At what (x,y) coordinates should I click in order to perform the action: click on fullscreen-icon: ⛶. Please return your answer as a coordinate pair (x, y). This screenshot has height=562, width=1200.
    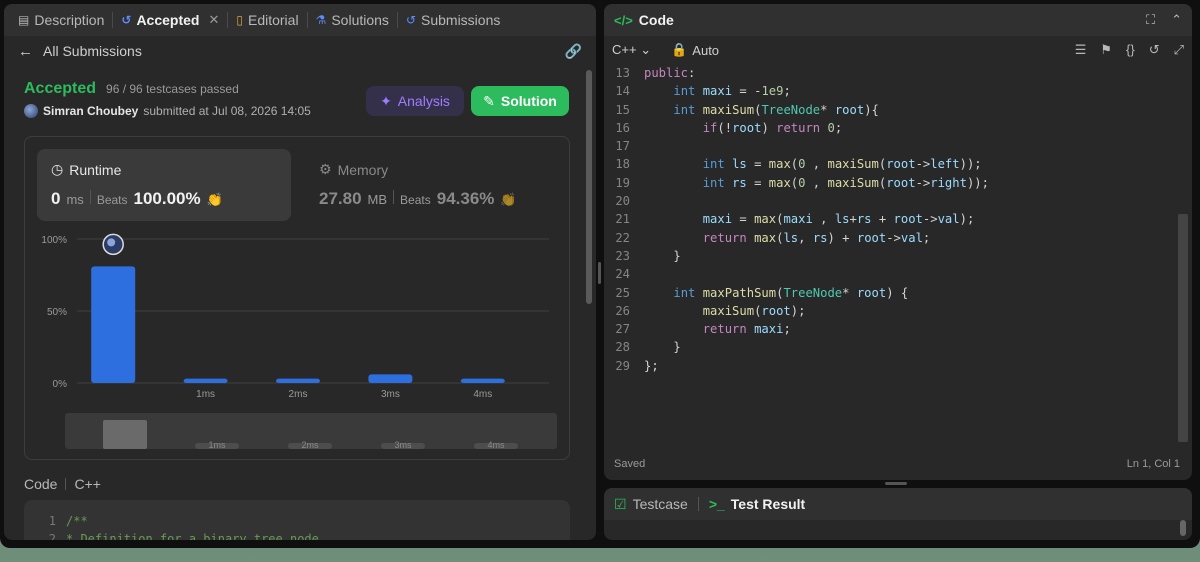
    Looking at the image, I should click on (1150, 20).